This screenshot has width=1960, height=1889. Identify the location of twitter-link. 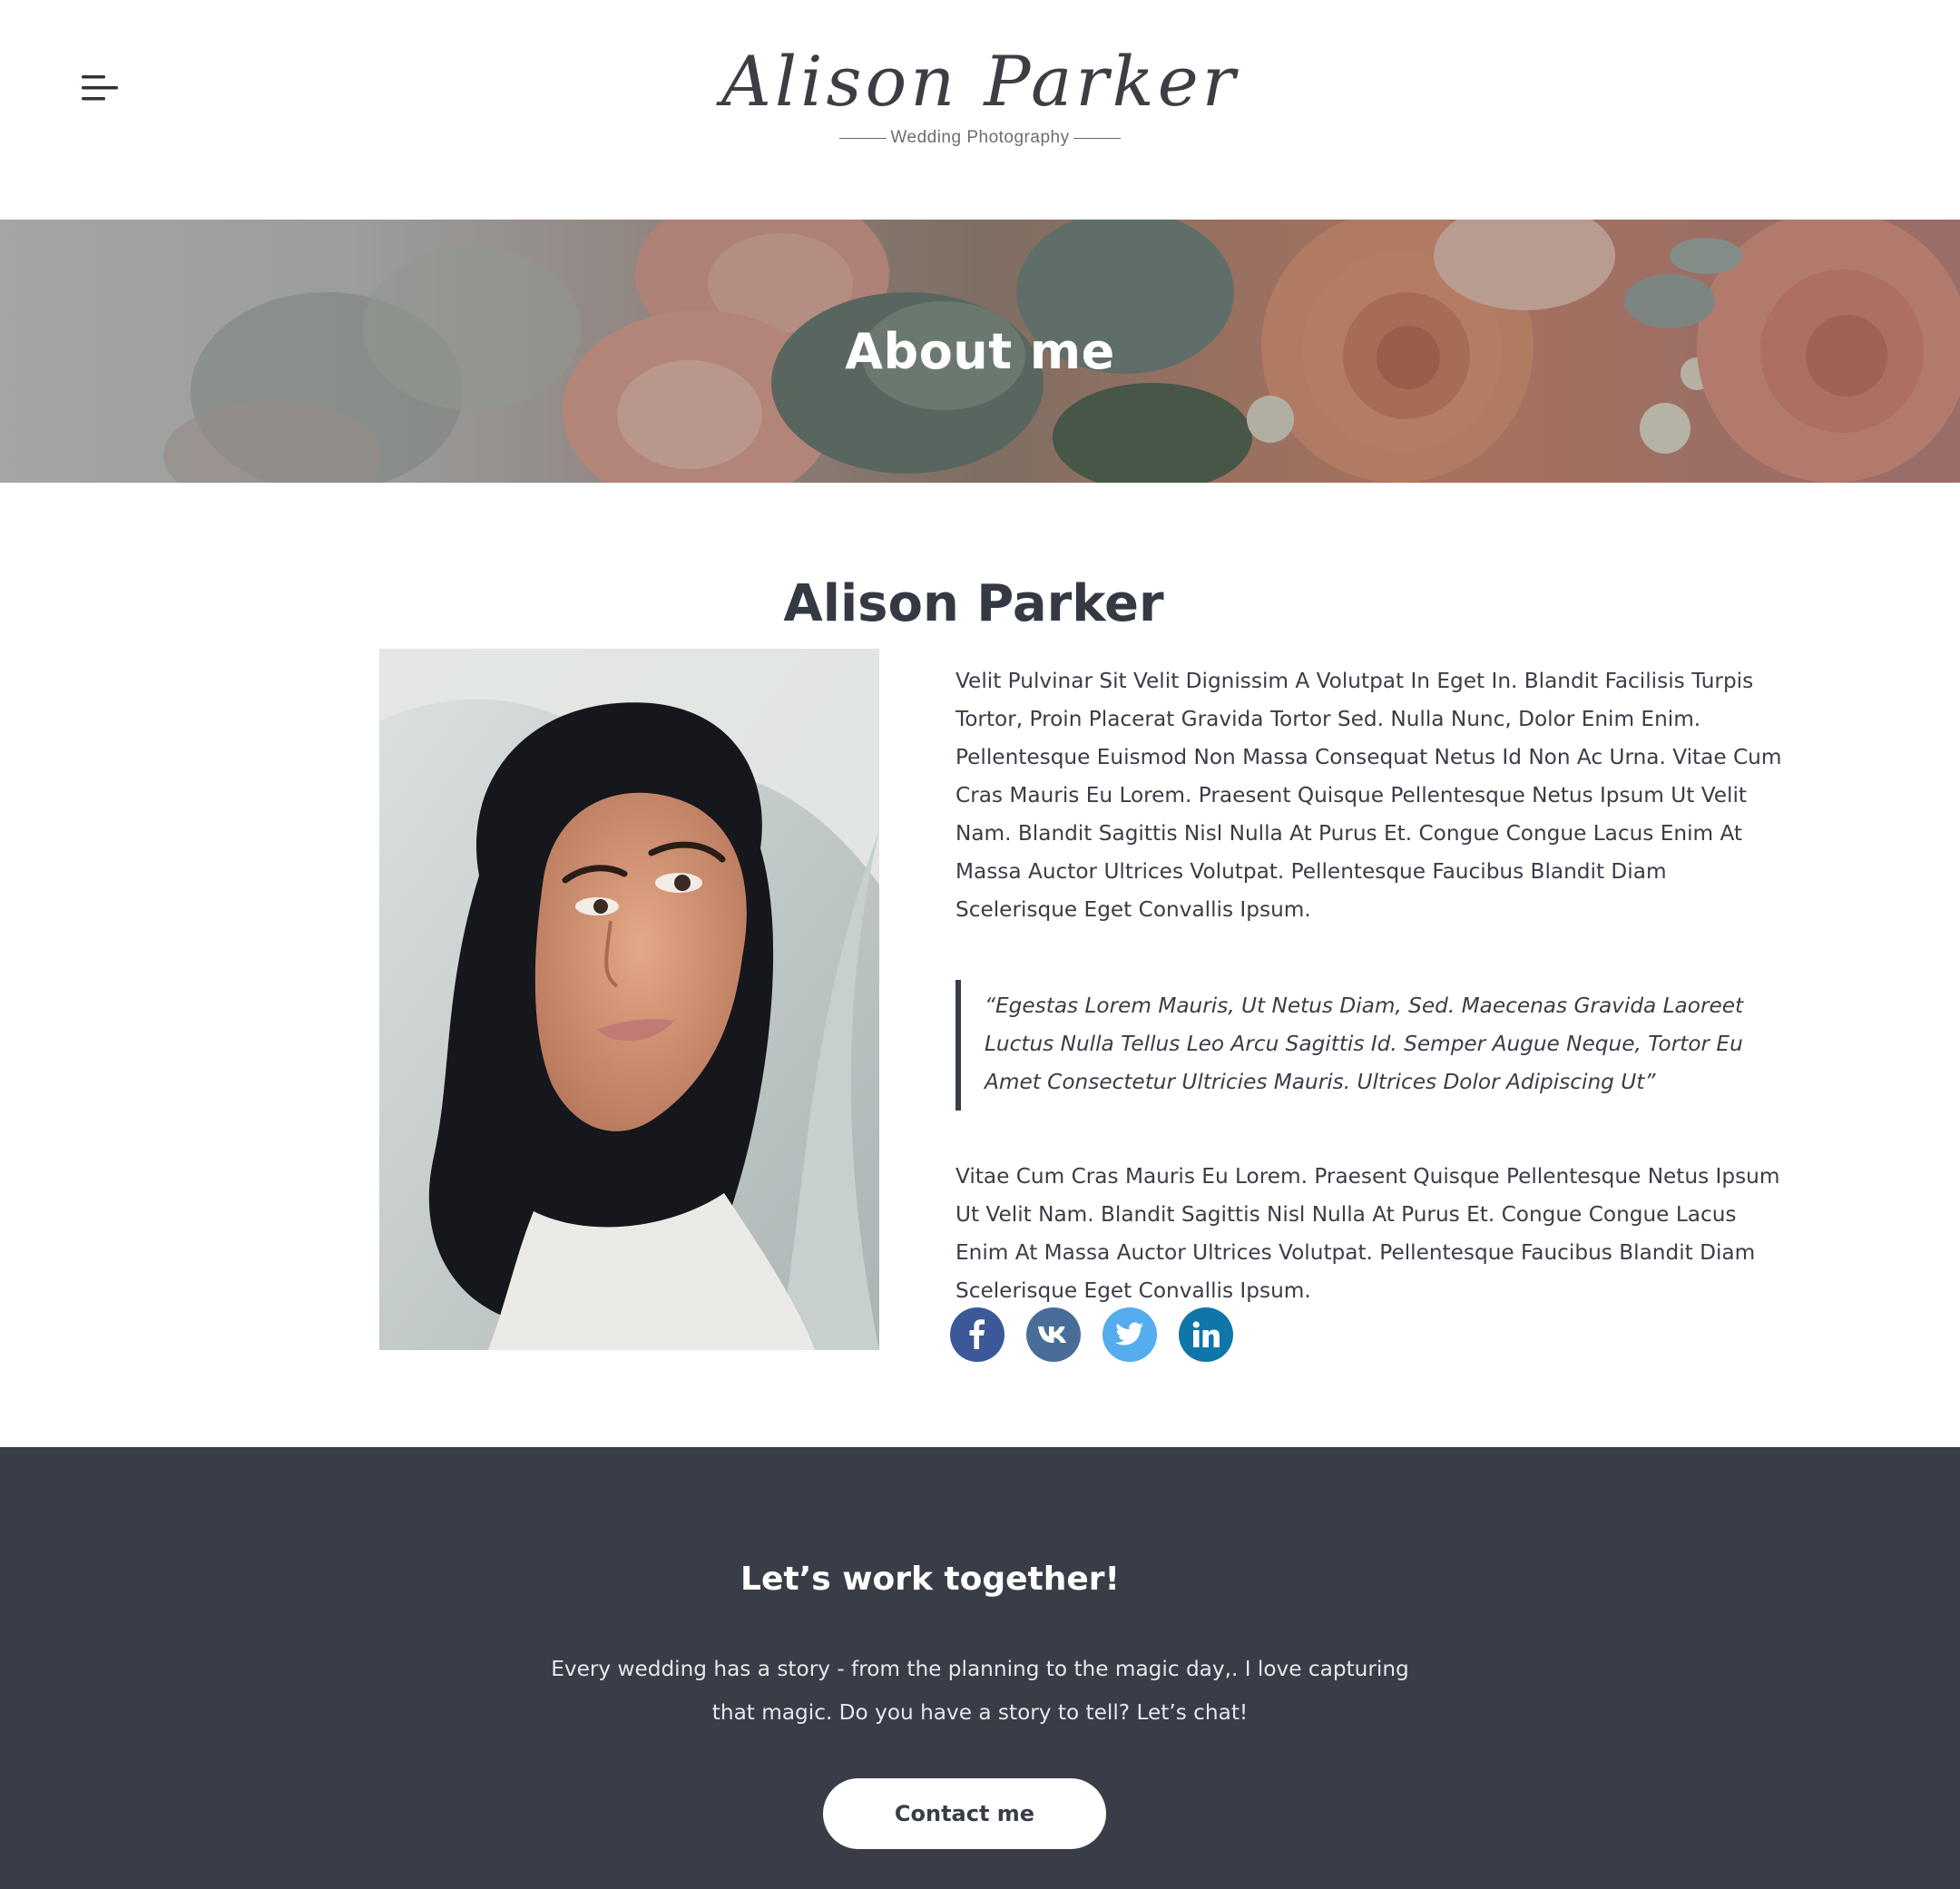
(1129, 1335).